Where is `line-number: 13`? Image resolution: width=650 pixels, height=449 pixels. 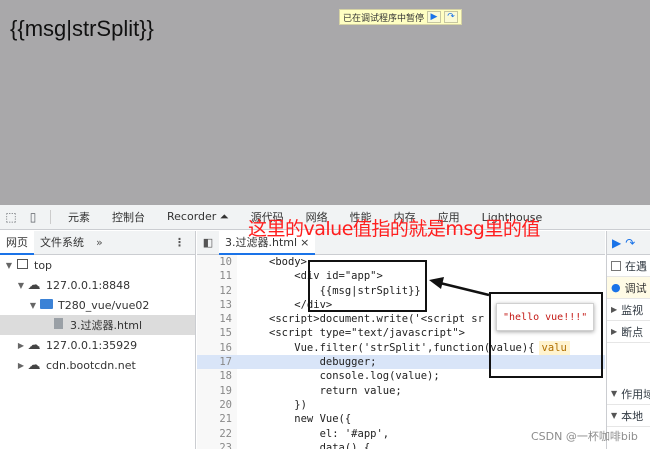
line-number: 13 is located at coordinates (217, 305).